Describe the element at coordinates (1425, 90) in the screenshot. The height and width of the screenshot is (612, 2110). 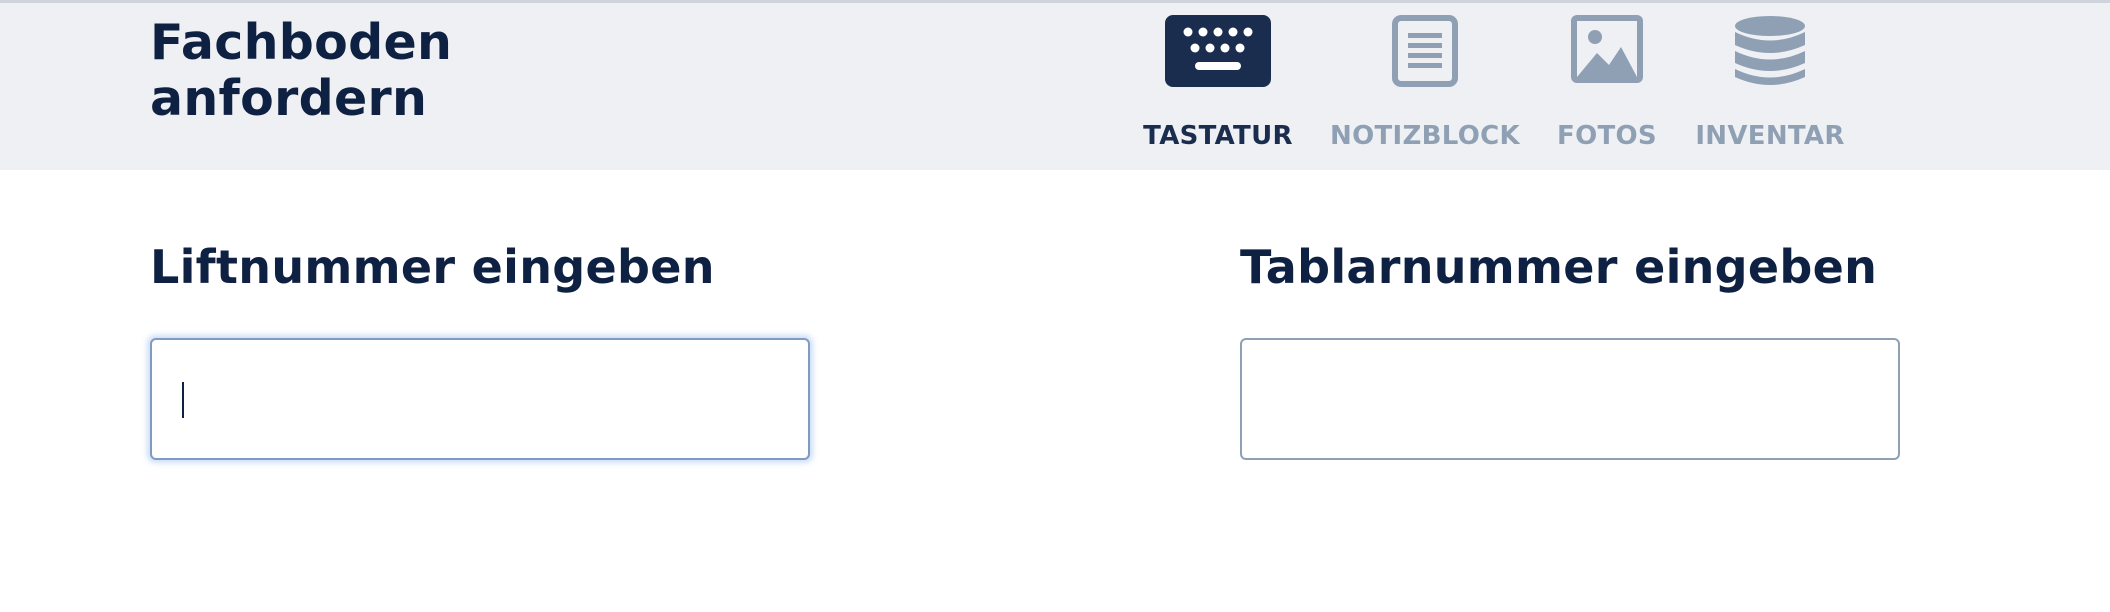
I see `nav-tab-notizblock: NOTIZBLOCK` at that location.